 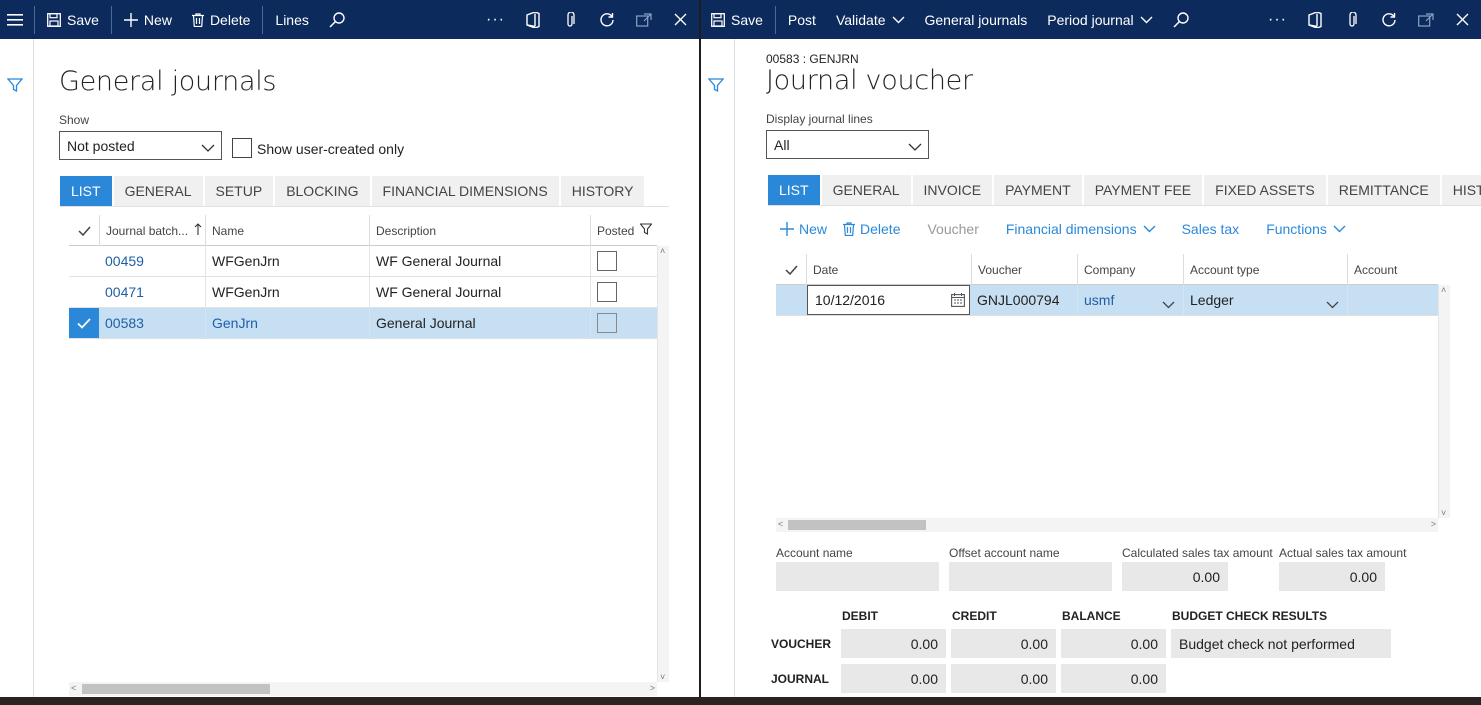 What do you see at coordinates (1210, 229) in the screenshot?
I see `sales-tax-button: Sales tax` at bounding box center [1210, 229].